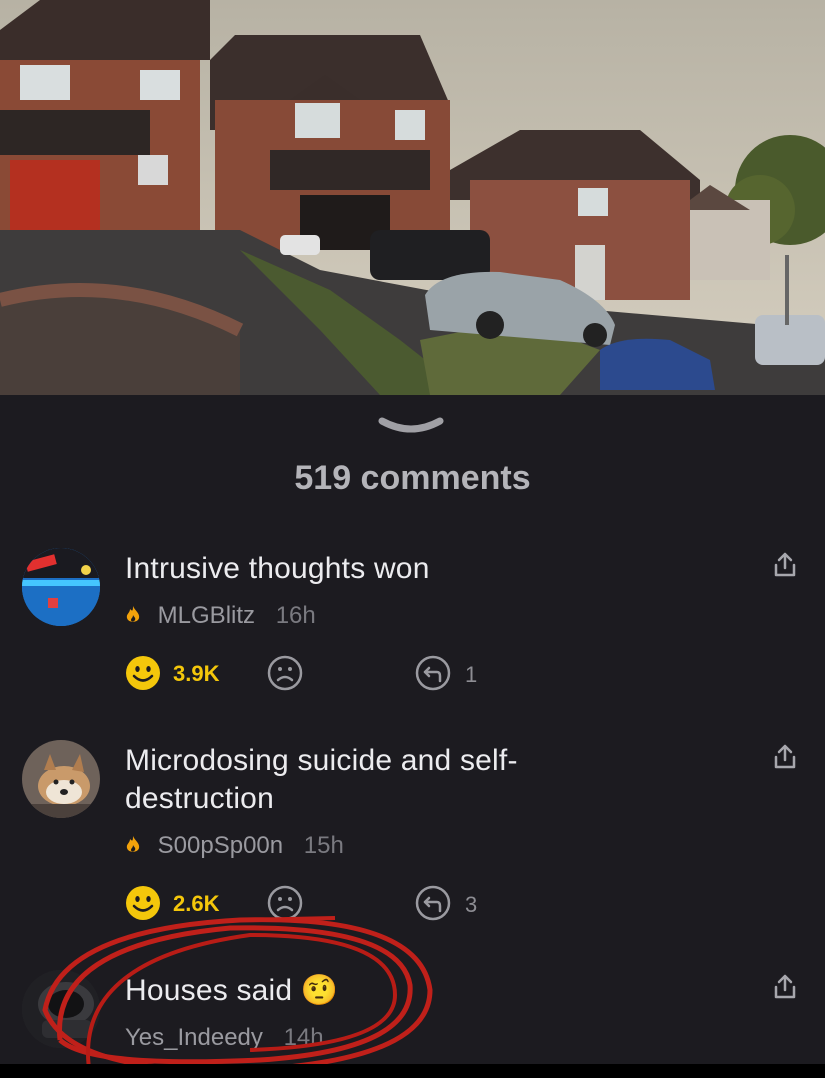  I want to click on like-count: 3.9K, so click(196, 673).